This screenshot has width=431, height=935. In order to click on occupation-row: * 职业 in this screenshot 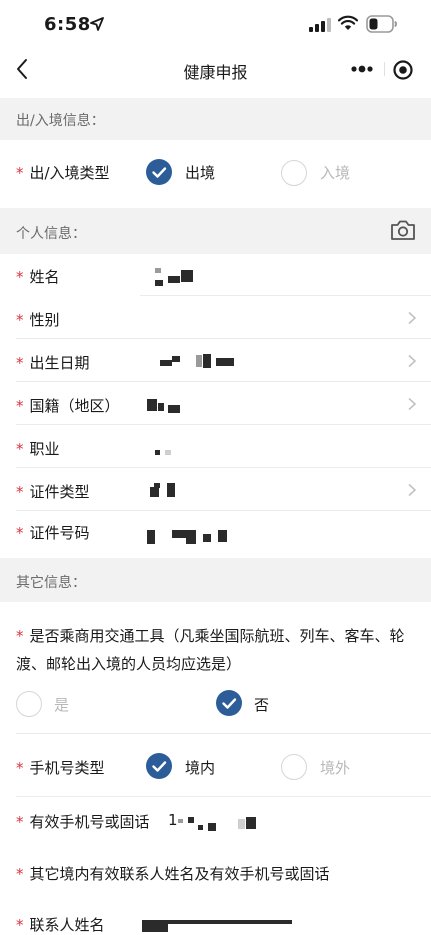, I will do `click(215, 447)`.